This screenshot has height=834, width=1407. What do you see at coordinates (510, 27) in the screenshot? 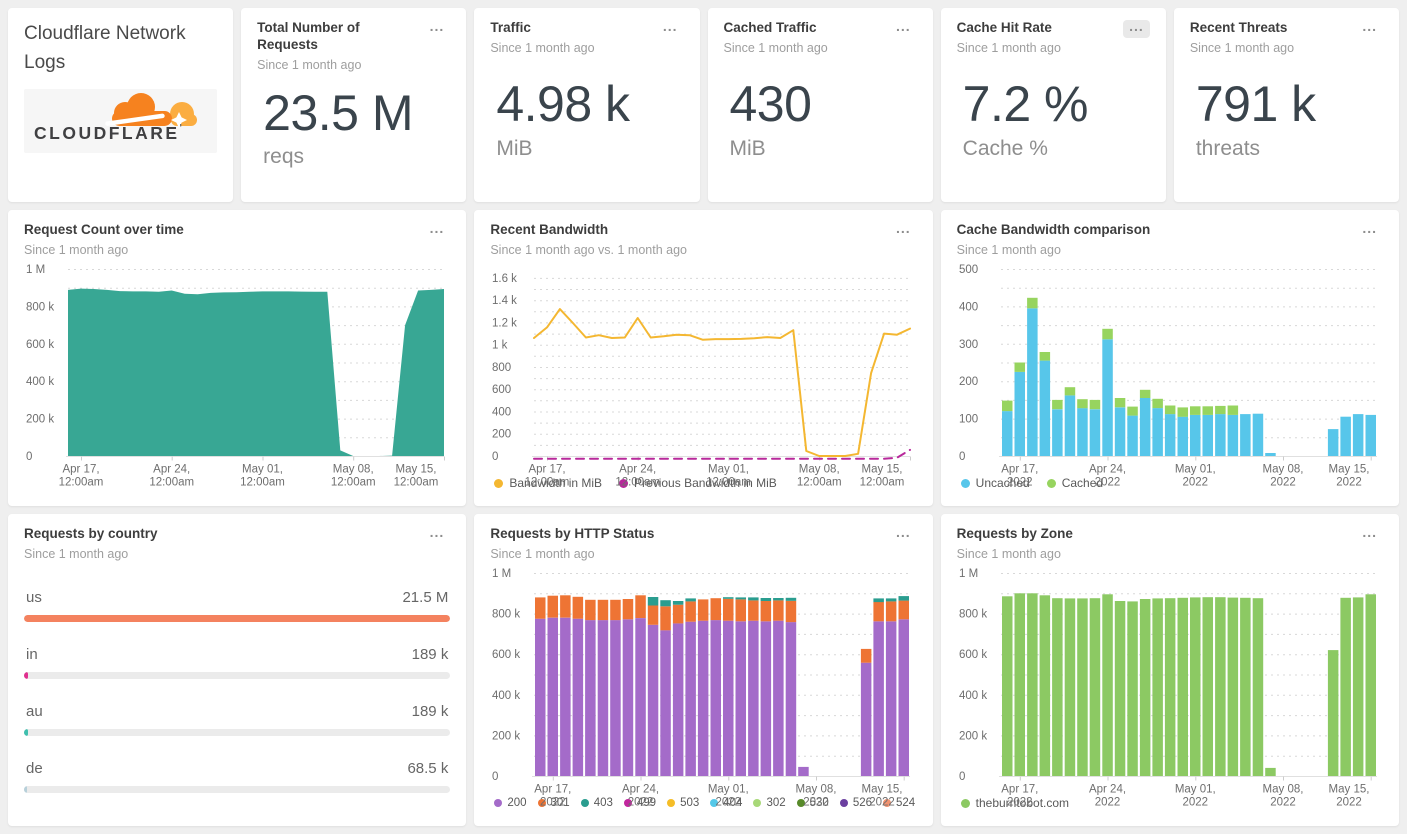
I see `panel-title: Traffic` at bounding box center [510, 27].